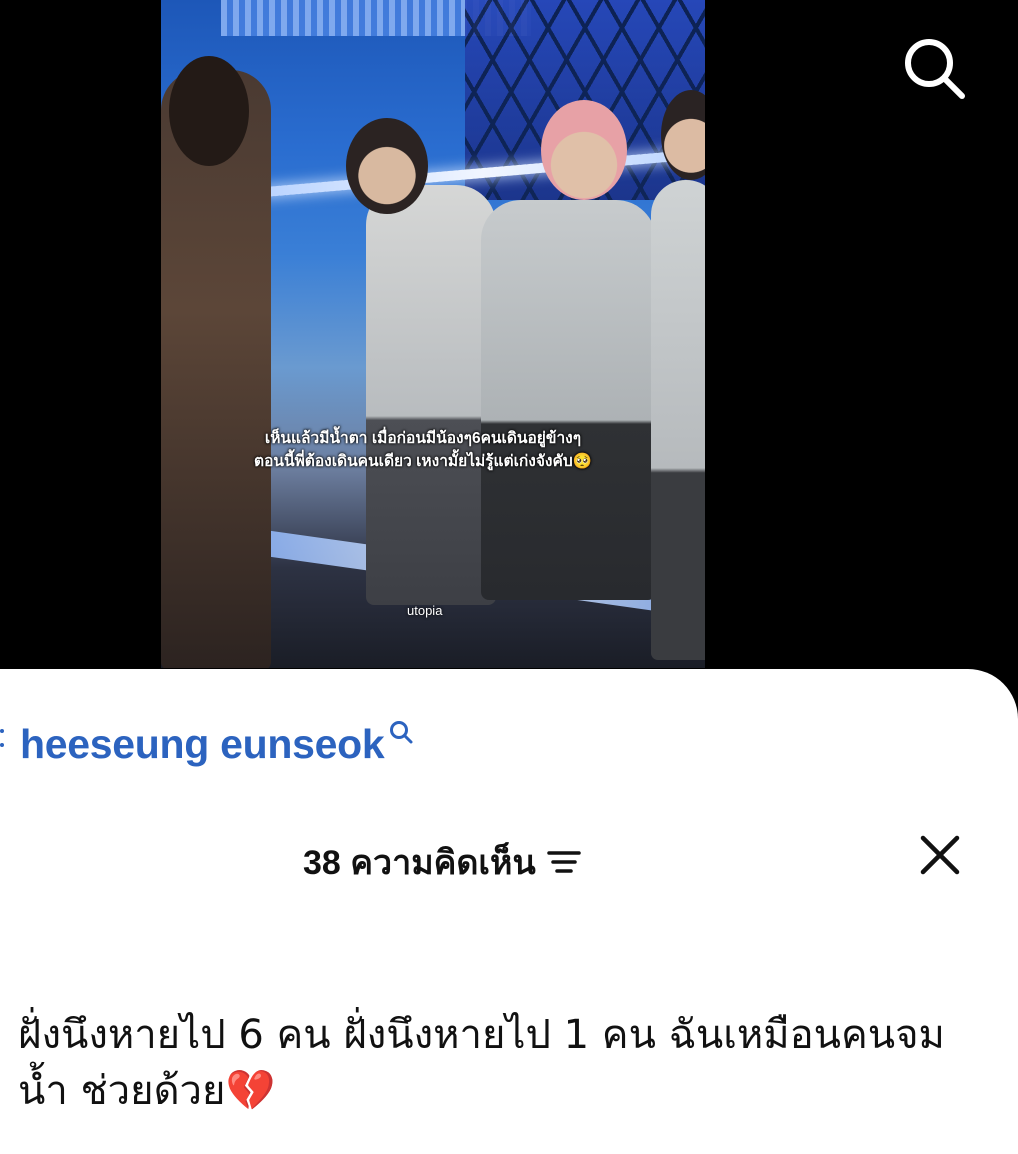  I want to click on search-suggestion-link: heeseung eunseok, so click(217, 744).